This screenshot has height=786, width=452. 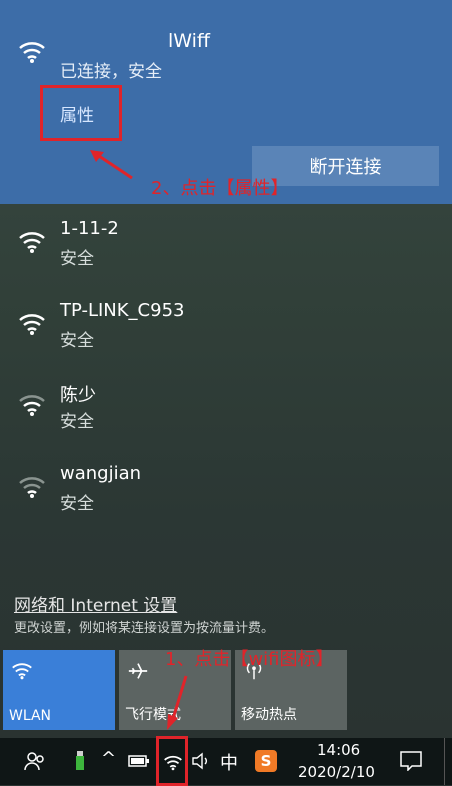 What do you see at coordinates (444, 761) in the screenshot?
I see `show-desktop-divider` at bounding box center [444, 761].